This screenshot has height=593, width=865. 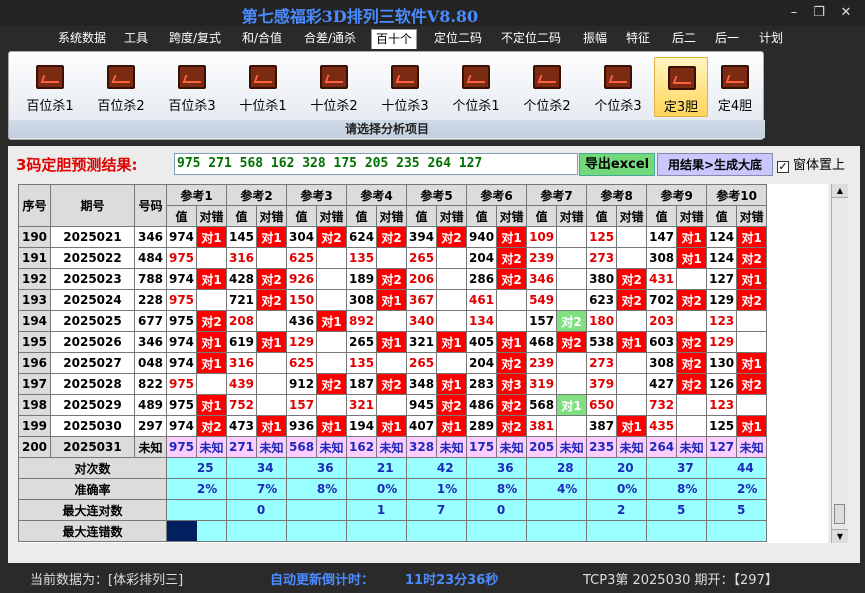 I want to click on column-header: 参考3, so click(x=317, y=195).